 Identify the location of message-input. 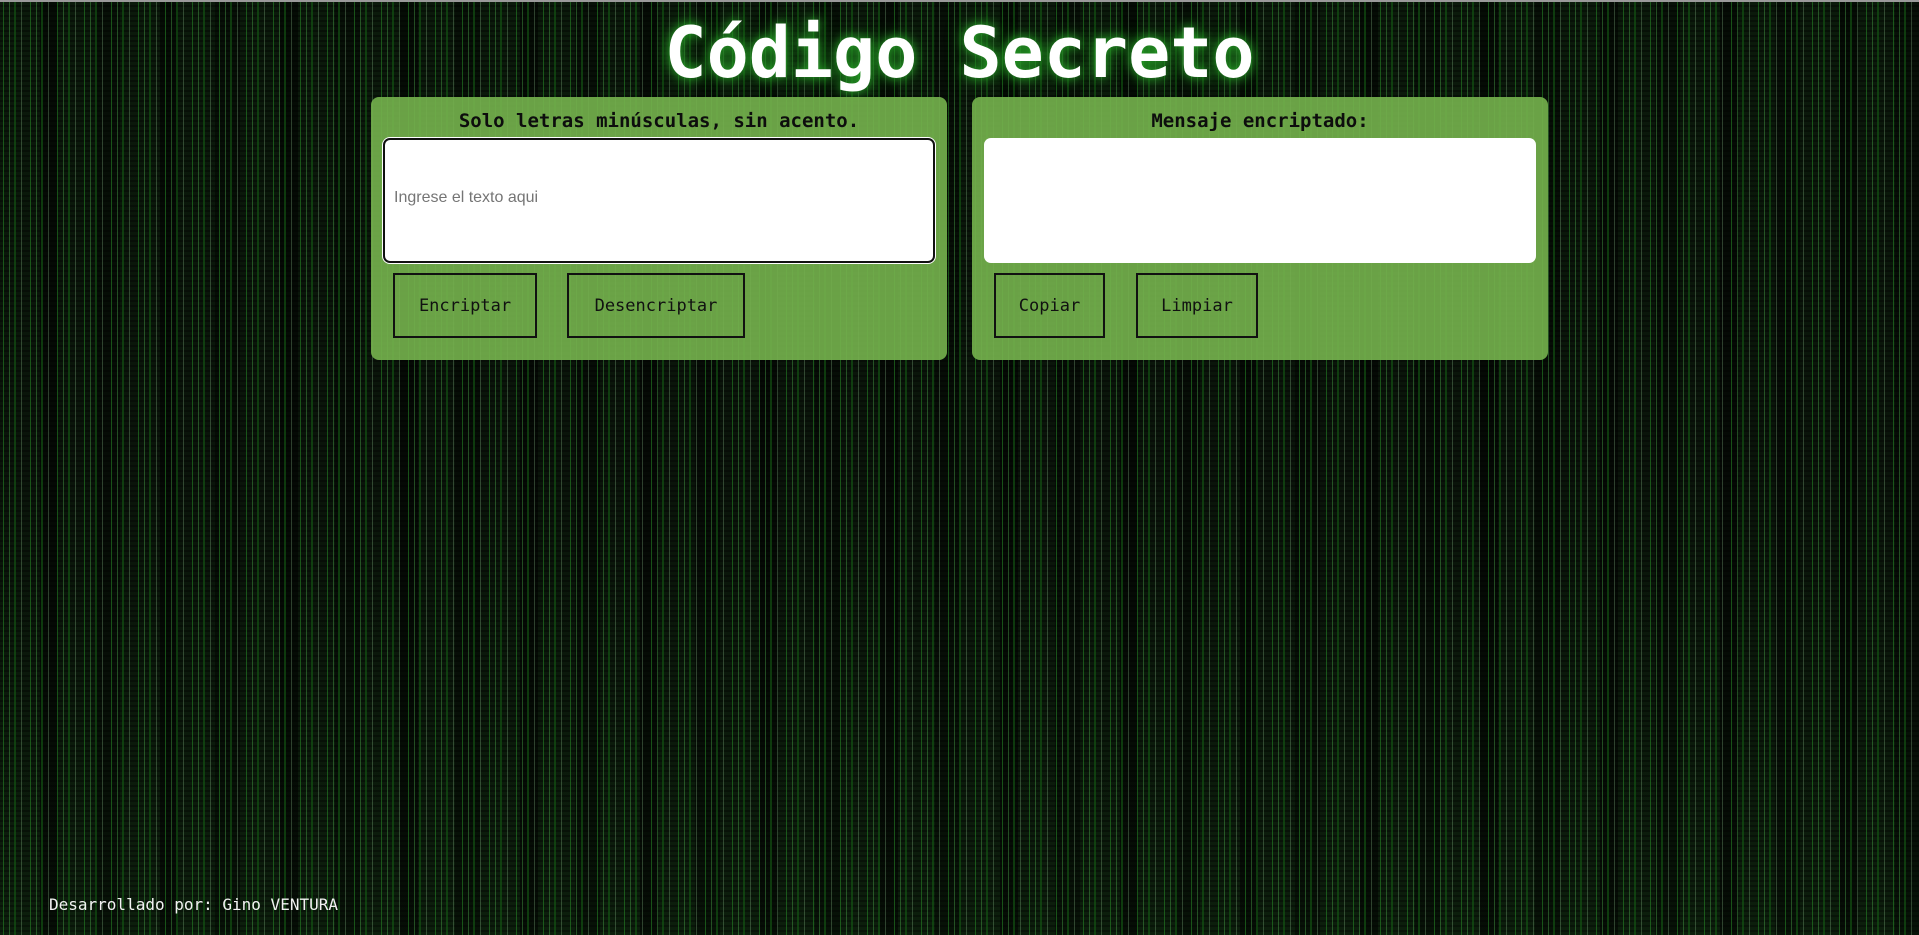
(659, 200).